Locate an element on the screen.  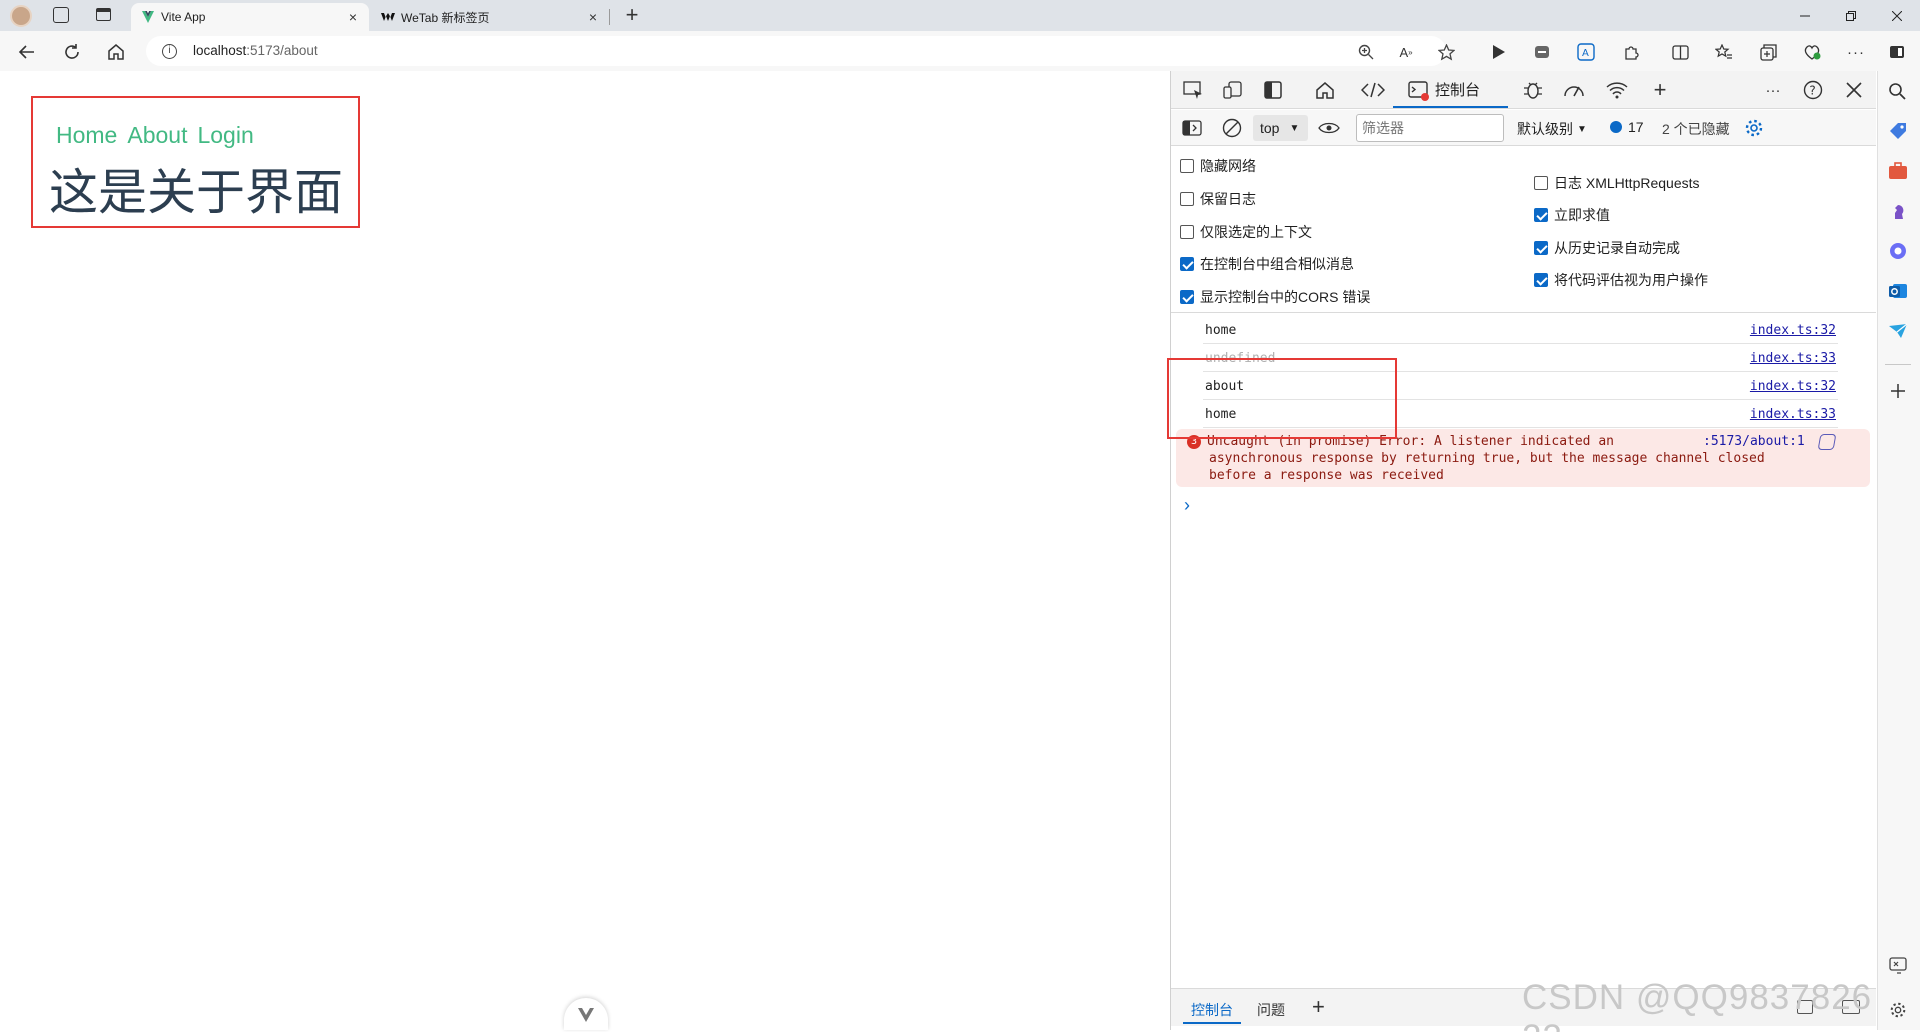
console-prompt: › is located at coordinates (1187, 505).